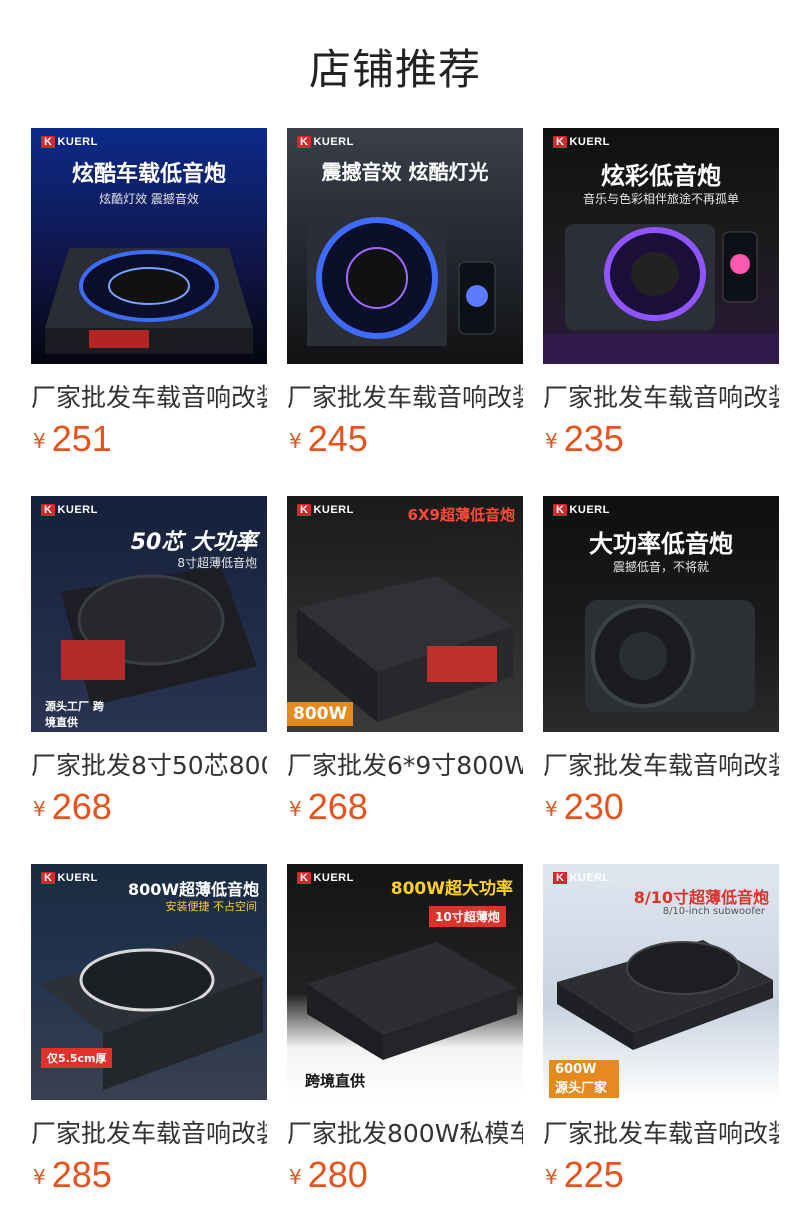 The width and height of the screenshot is (790, 1232). What do you see at coordinates (701, 897) in the screenshot?
I see `image-headline: 8/10寸超薄低音炮` at bounding box center [701, 897].